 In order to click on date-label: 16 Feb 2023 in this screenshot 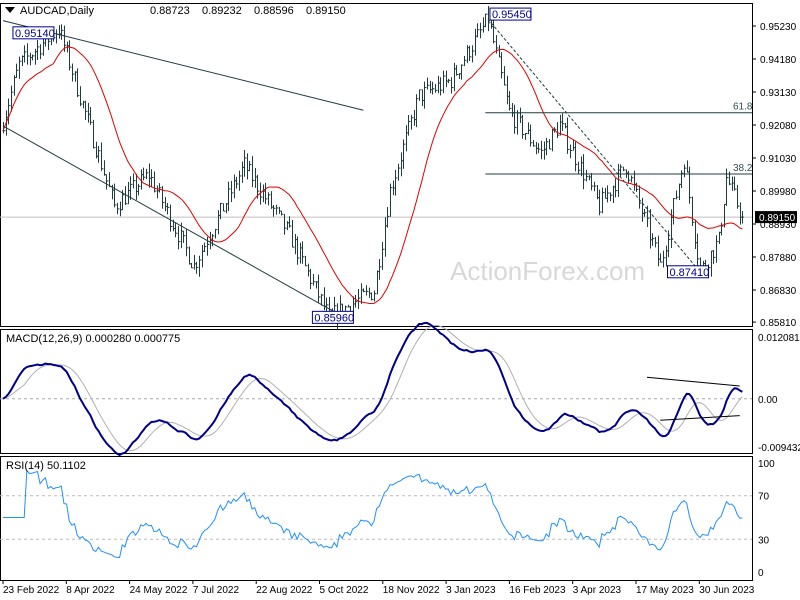, I will do `click(537, 590)`.